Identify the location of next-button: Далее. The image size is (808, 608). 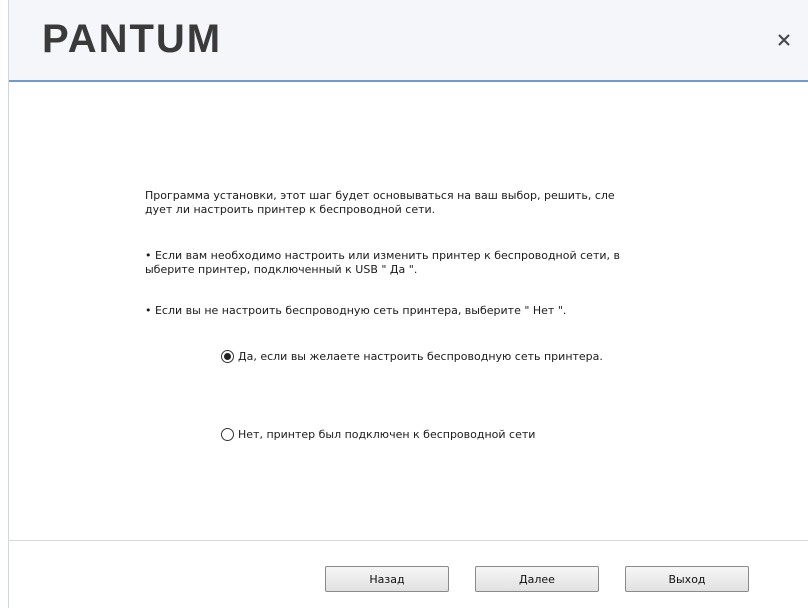
(537, 579).